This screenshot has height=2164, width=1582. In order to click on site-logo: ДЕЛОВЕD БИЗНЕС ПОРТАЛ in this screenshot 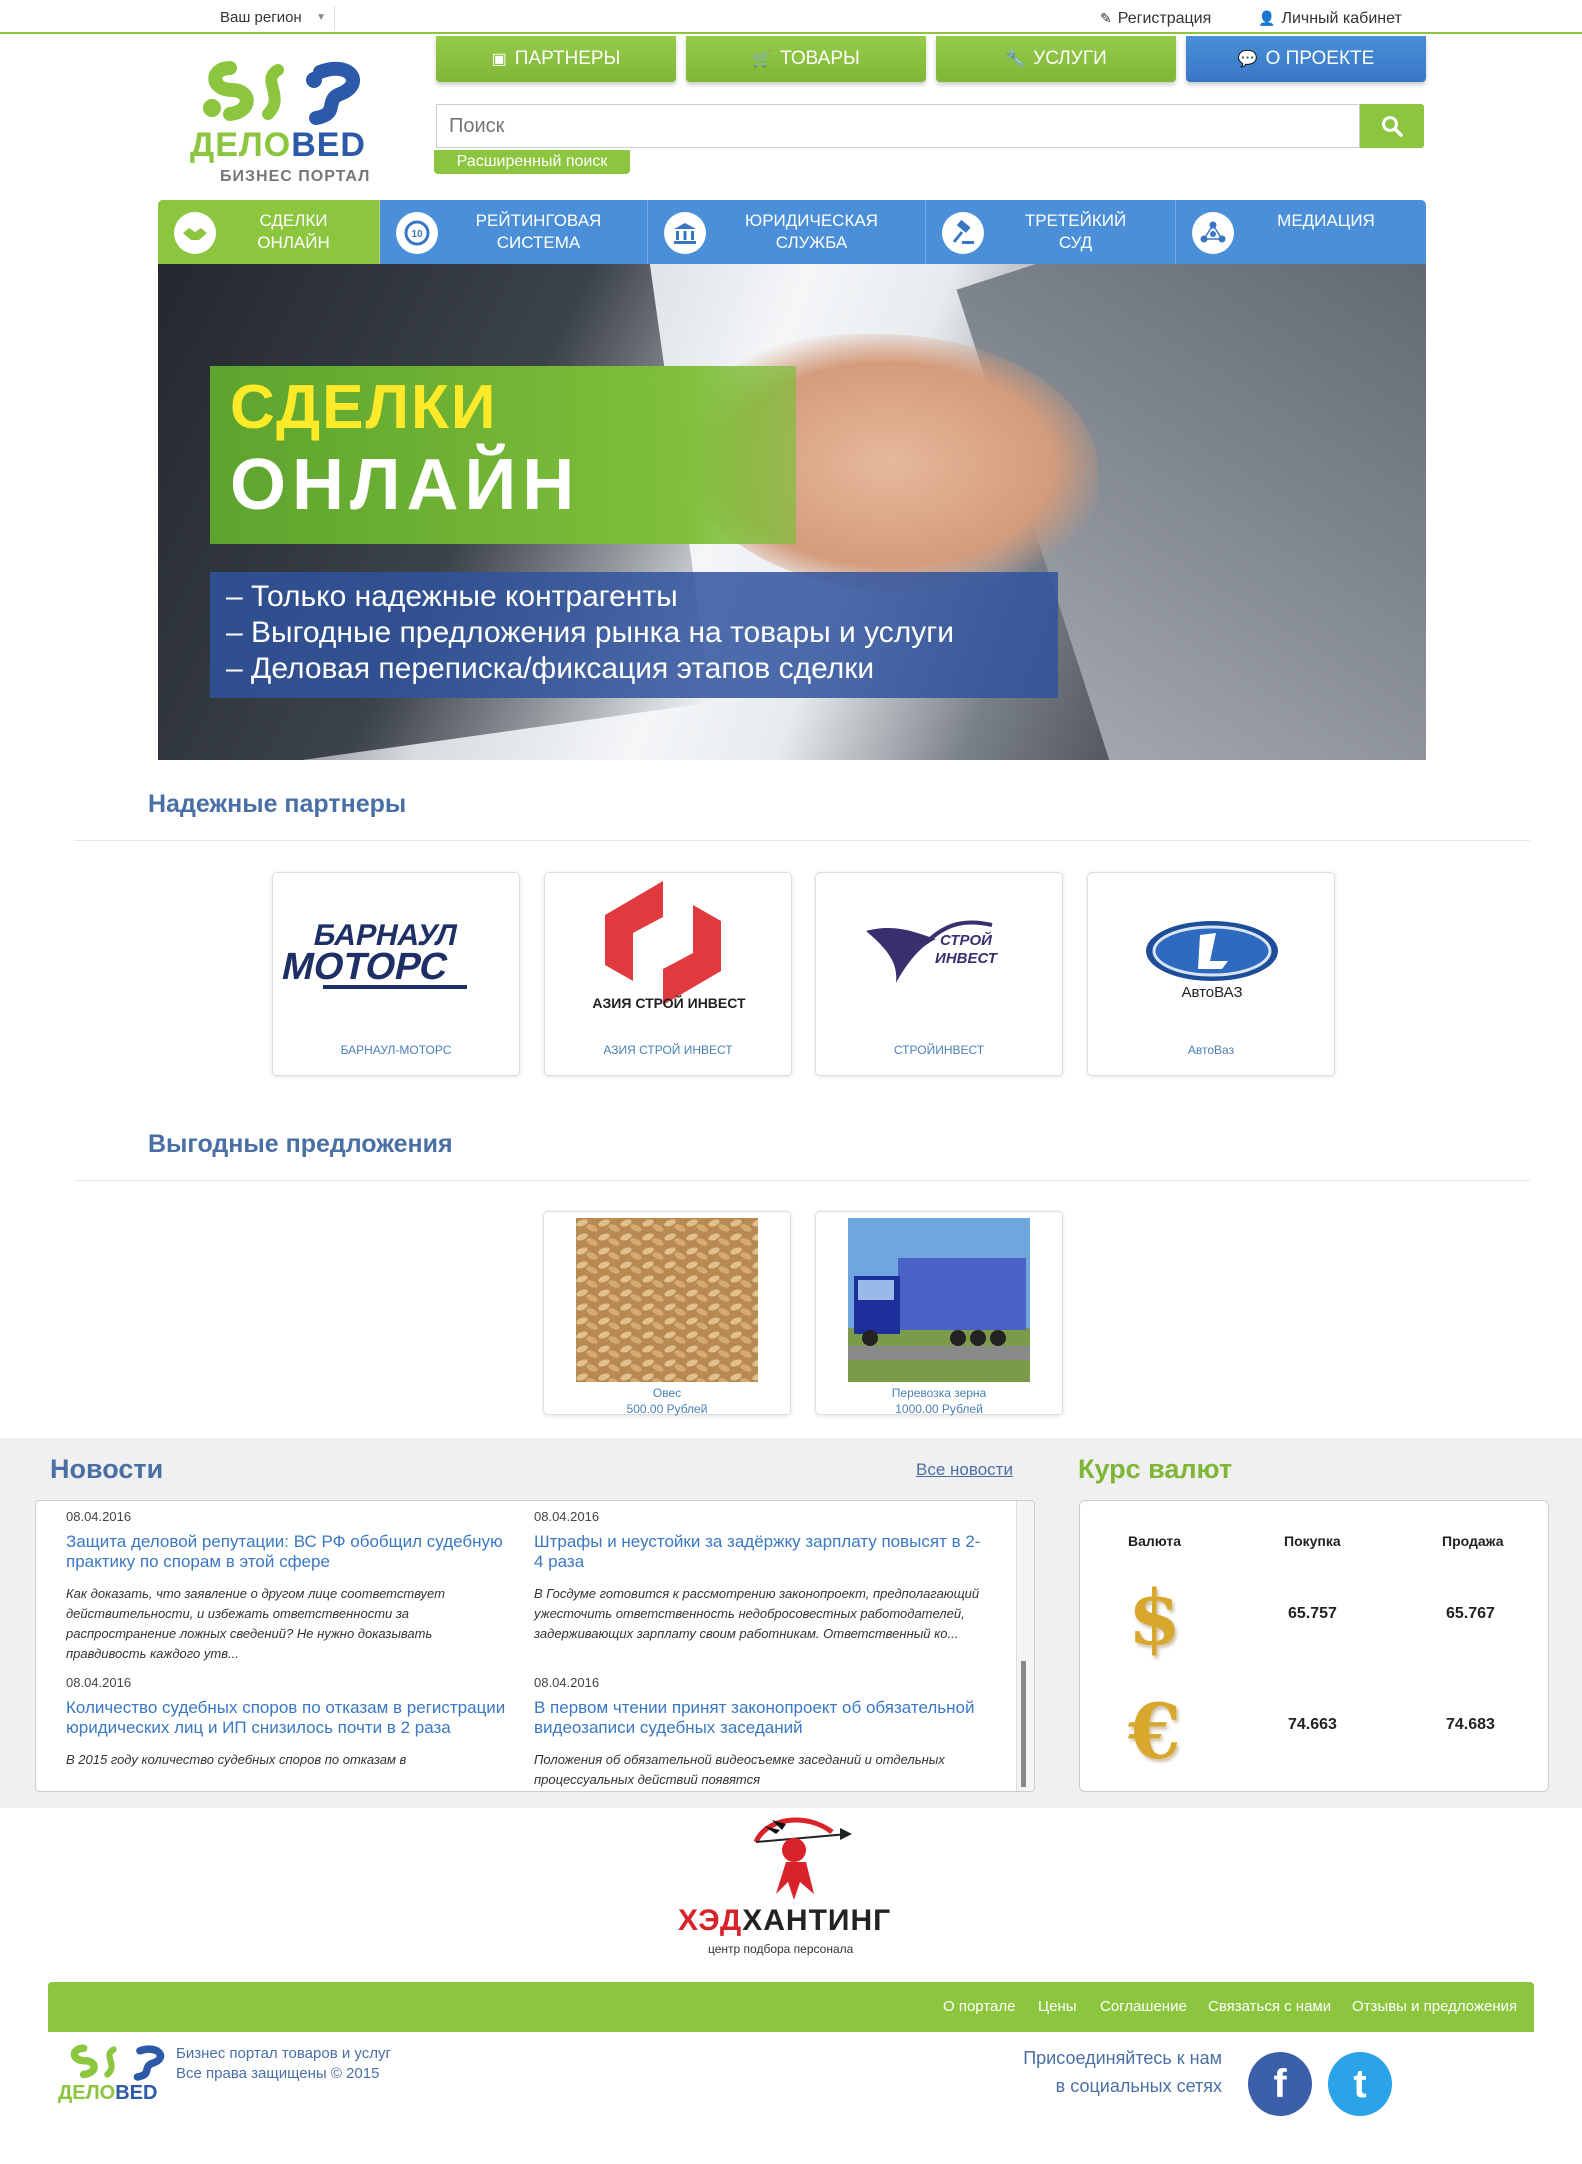, I will do `click(300, 120)`.